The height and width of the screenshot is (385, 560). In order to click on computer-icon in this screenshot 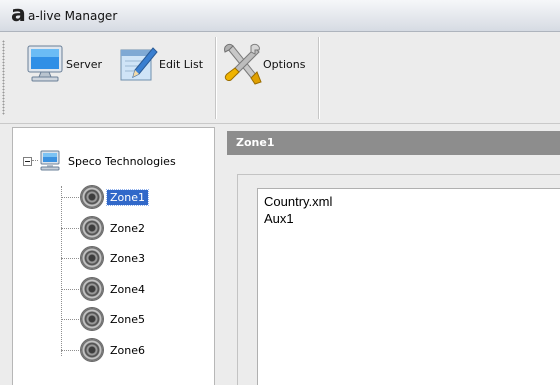, I will do `click(50, 160)`.